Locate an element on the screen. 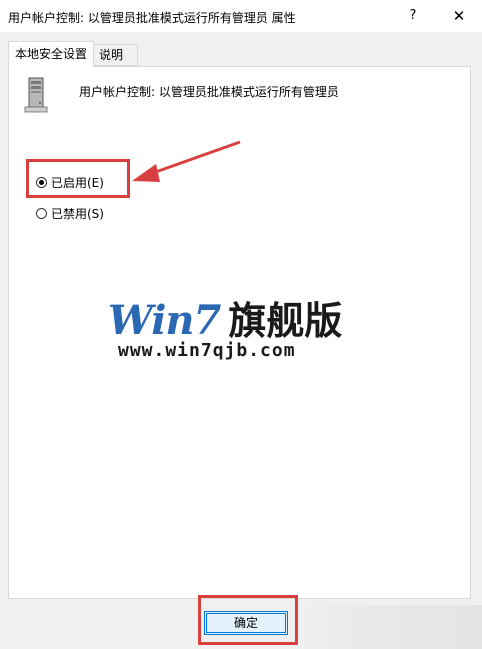  enabled-label: 已启用(E) is located at coordinates (77, 182).